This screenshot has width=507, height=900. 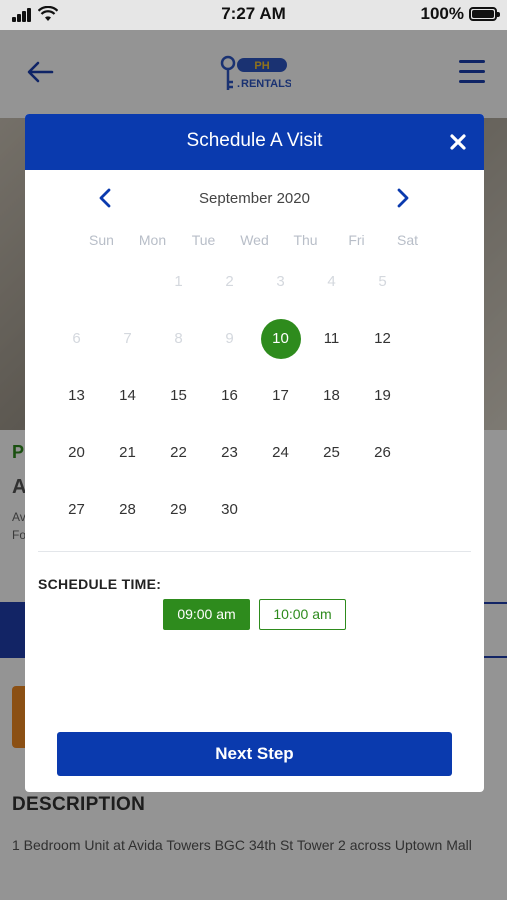 I want to click on month-label: September 2020, so click(x=254, y=198).